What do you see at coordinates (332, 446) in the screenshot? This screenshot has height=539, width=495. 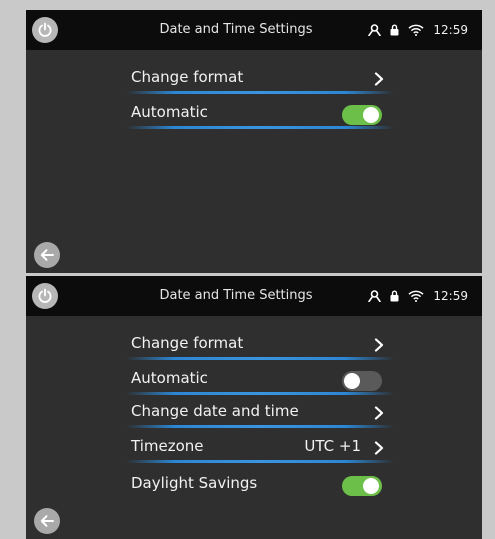 I see `timezone-value: UTC +1` at bounding box center [332, 446].